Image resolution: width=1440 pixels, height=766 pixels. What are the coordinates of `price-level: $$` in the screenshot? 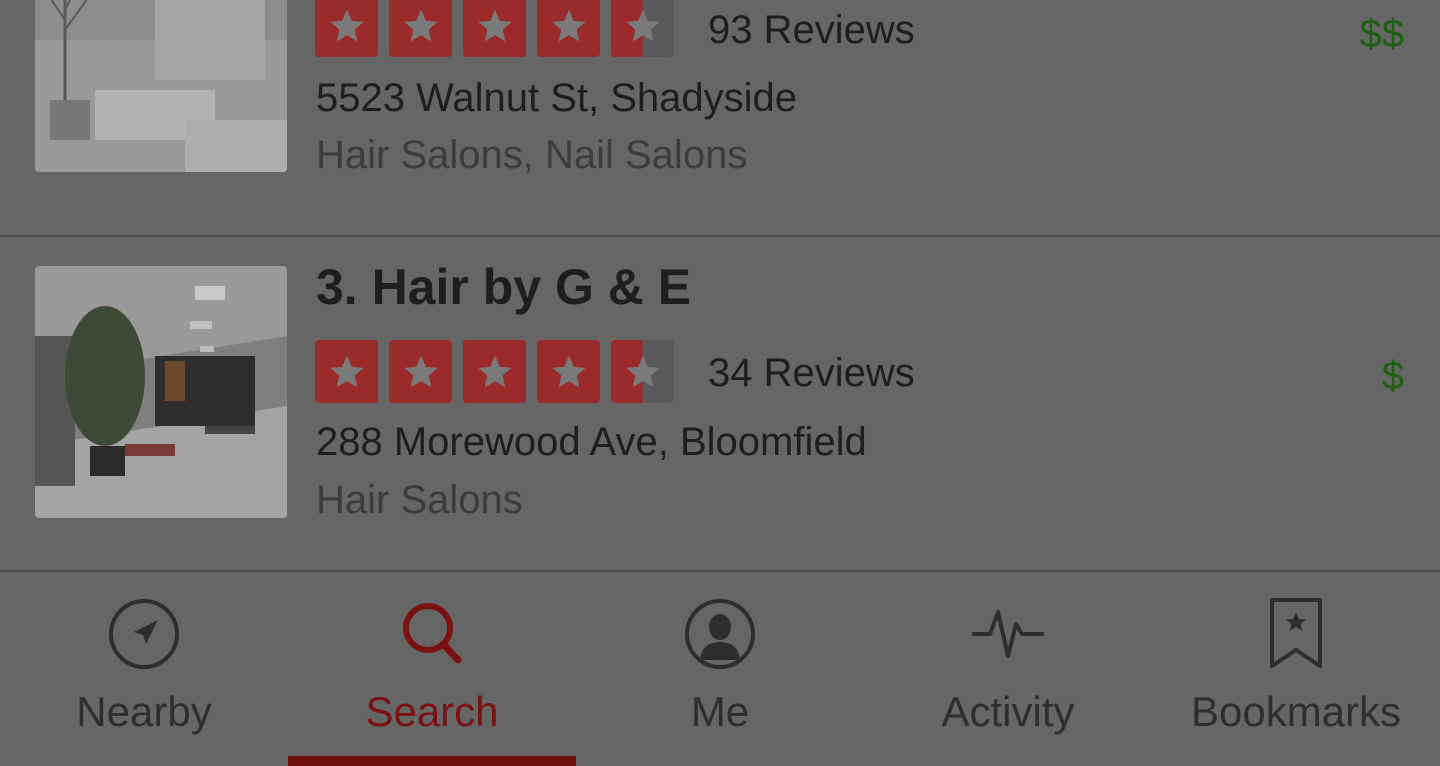 It's located at (1382, 34).